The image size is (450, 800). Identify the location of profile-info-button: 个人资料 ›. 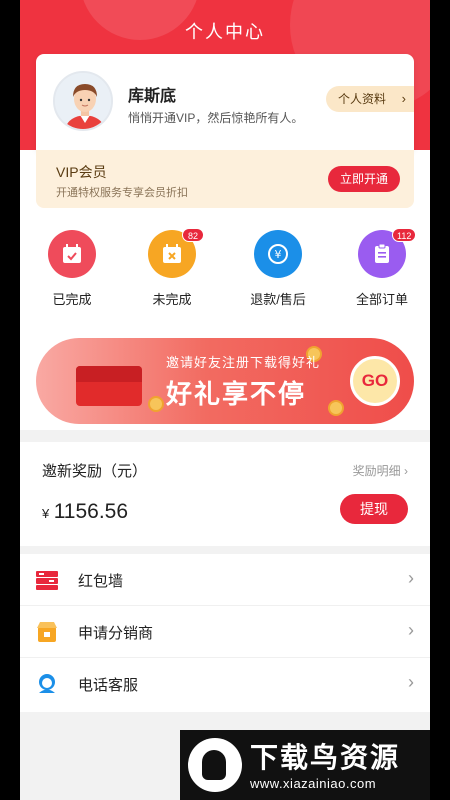
(370, 99).